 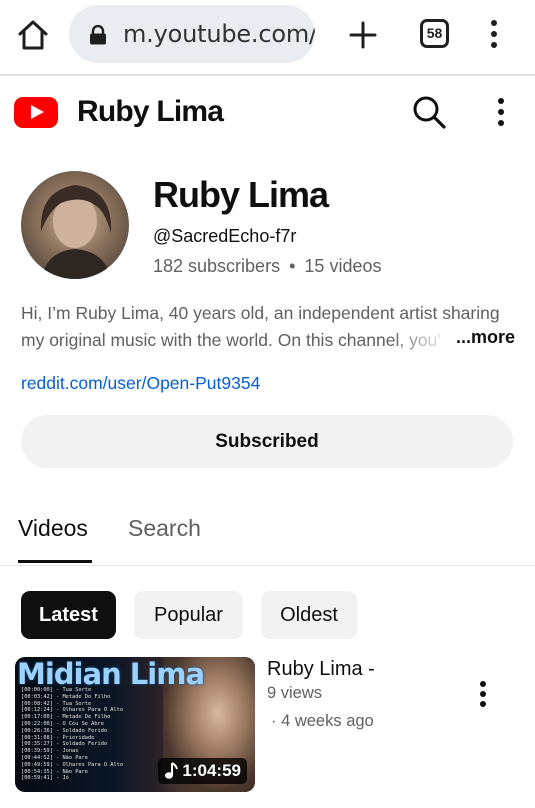 I want to click on youtube-logo-icon, so click(x=36, y=112).